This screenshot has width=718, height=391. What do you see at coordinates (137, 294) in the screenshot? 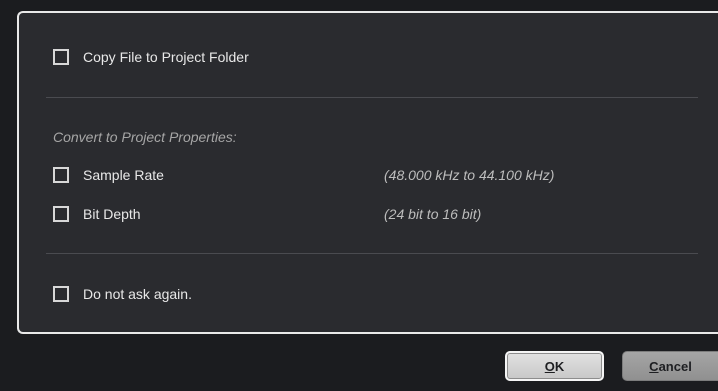
I see `do-not-ask-label: Do not ask again.` at bounding box center [137, 294].